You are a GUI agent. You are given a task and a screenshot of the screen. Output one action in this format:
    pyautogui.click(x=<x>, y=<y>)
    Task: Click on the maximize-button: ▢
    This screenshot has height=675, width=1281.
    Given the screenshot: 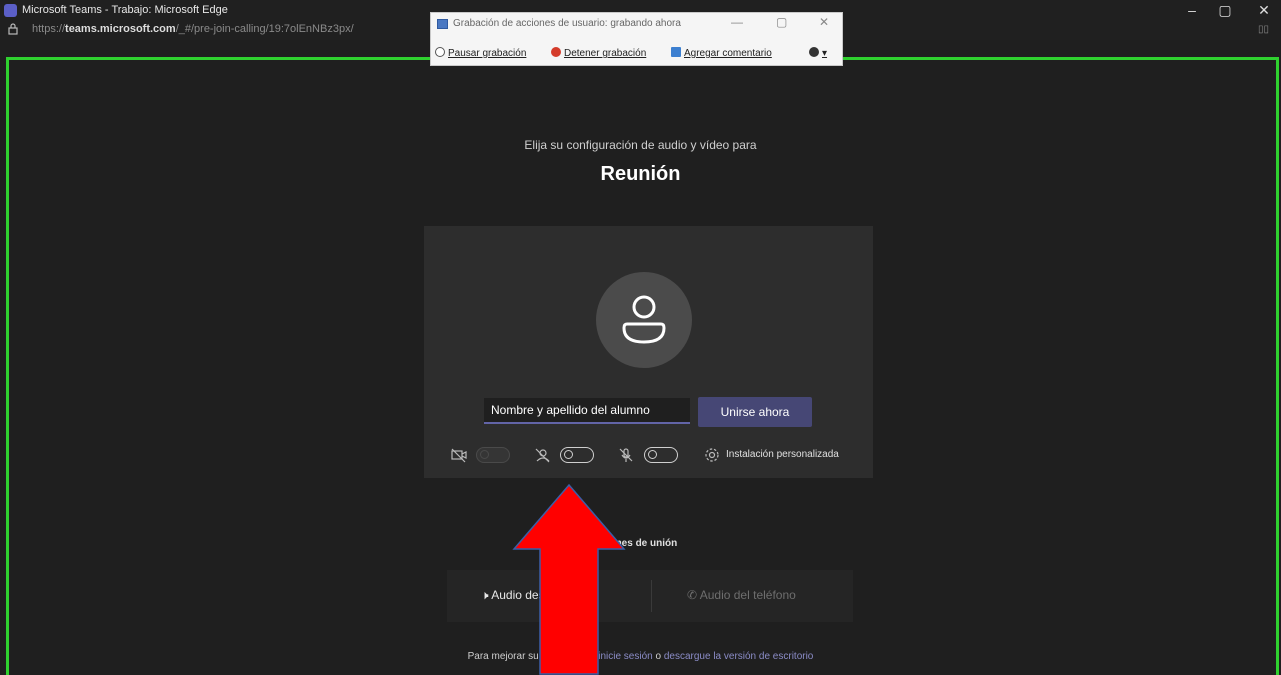 What is the action you would take?
    pyautogui.click(x=1225, y=10)
    